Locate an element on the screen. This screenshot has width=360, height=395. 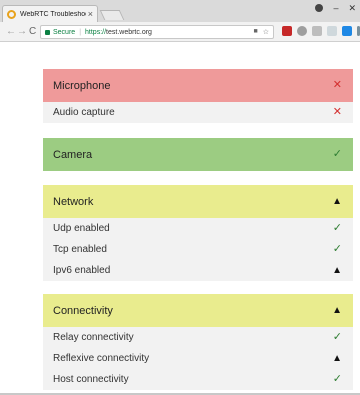
minimize-button: – is located at coordinates (335, 8).